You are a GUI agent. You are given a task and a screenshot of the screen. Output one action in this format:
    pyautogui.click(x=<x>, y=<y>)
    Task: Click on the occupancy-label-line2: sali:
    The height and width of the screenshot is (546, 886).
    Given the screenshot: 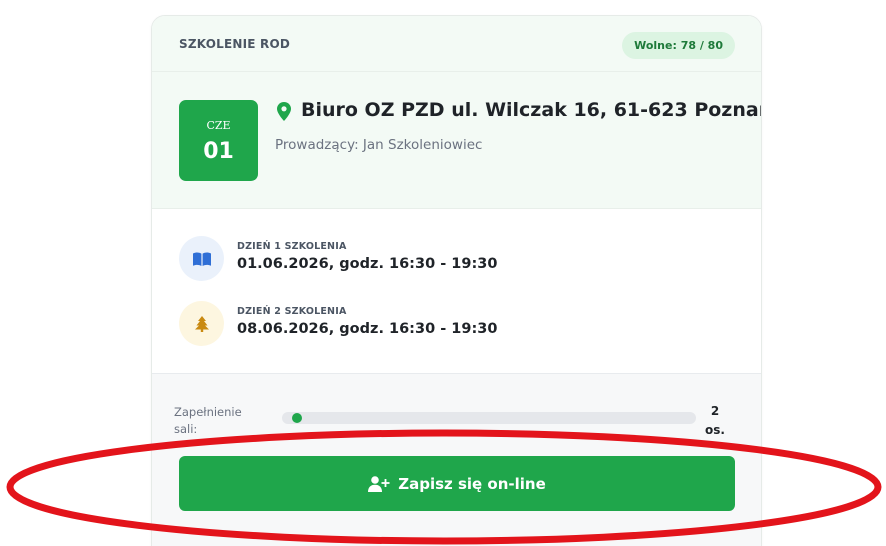 What is the action you would take?
    pyautogui.click(x=186, y=429)
    